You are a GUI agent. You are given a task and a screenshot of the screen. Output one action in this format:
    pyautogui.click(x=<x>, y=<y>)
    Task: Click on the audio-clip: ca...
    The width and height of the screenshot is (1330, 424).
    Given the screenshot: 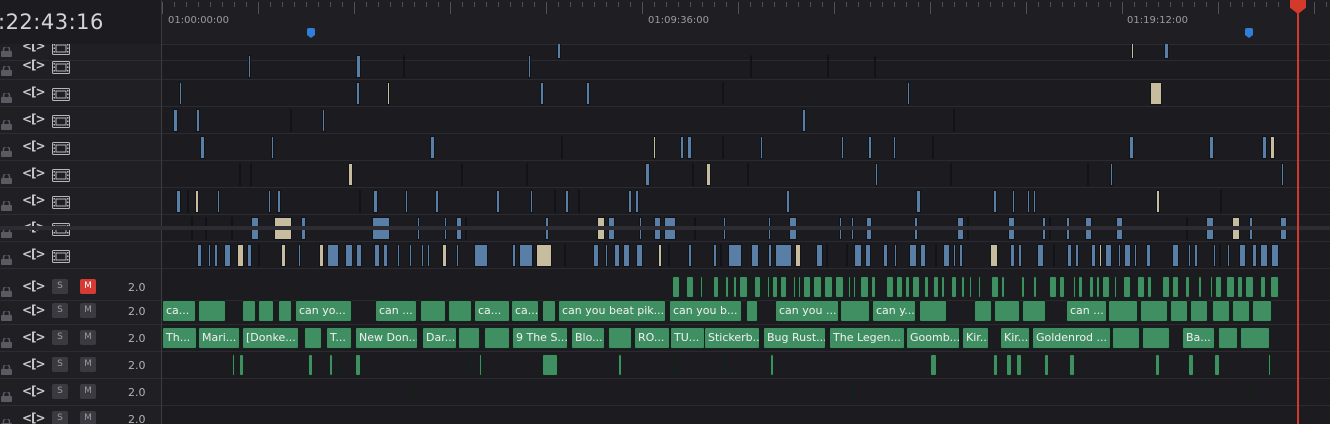 What is the action you would take?
    pyautogui.click(x=179, y=311)
    